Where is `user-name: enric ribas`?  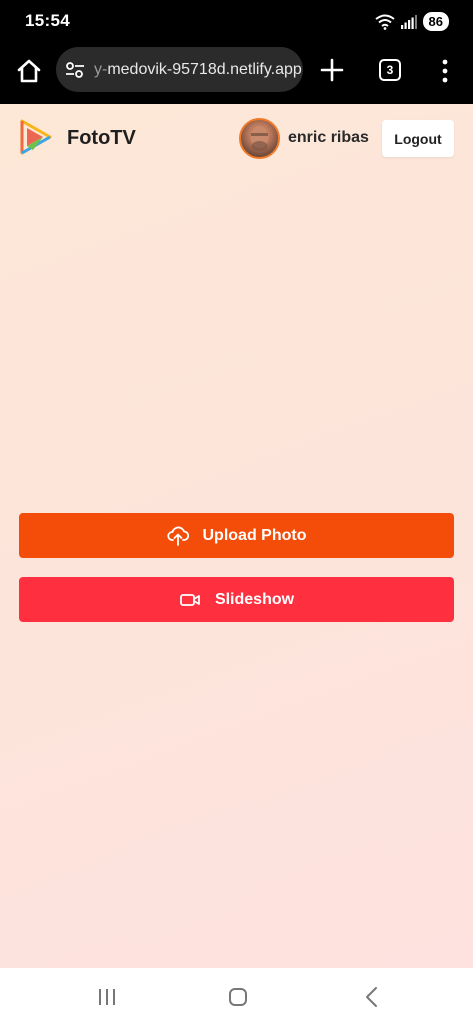
user-name: enric ribas is located at coordinates (328, 137).